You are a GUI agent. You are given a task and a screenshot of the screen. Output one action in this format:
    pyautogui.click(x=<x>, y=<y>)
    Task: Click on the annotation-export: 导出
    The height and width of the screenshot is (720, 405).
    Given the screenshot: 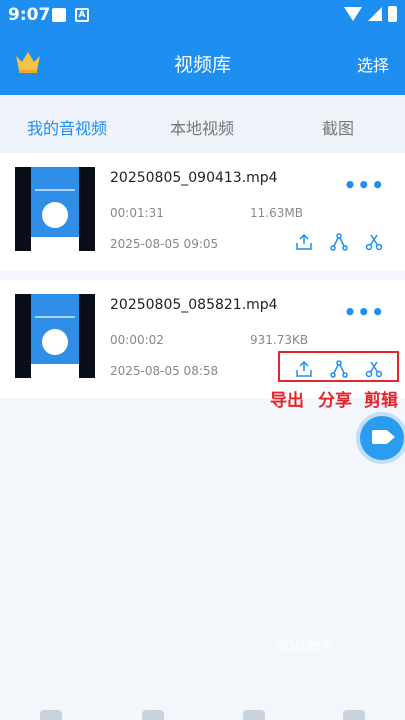 What is the action you would take?
    pyautogui.click(x=287, y=401)
    